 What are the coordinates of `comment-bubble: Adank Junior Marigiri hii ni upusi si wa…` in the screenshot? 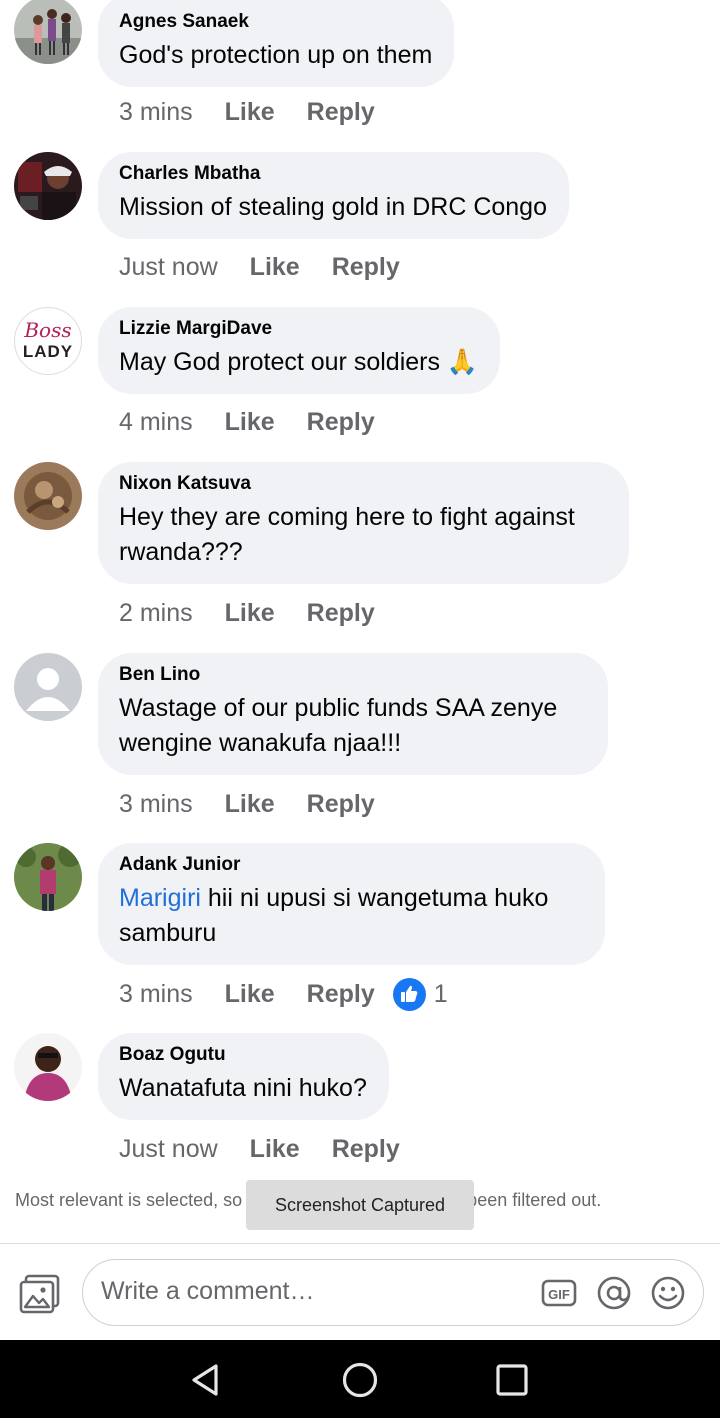 It's located at (351, 904).